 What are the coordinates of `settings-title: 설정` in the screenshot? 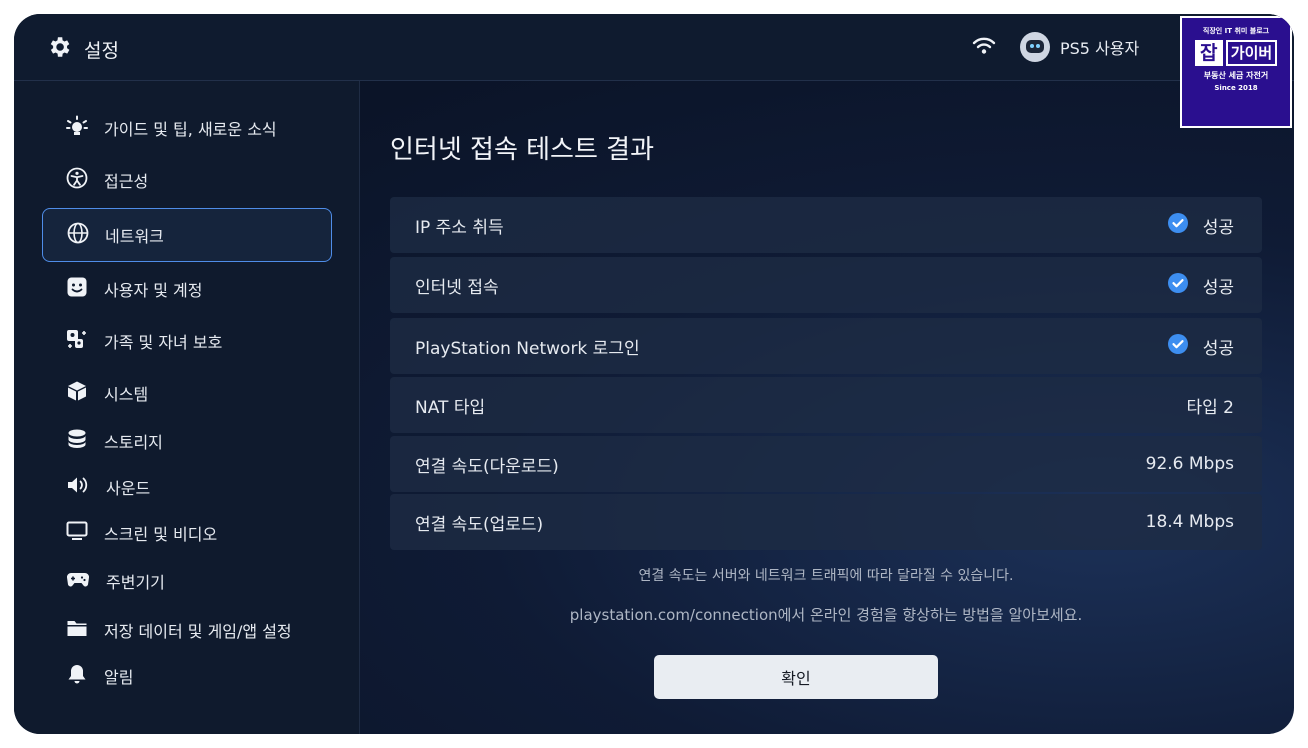 It's located at (101, 50).